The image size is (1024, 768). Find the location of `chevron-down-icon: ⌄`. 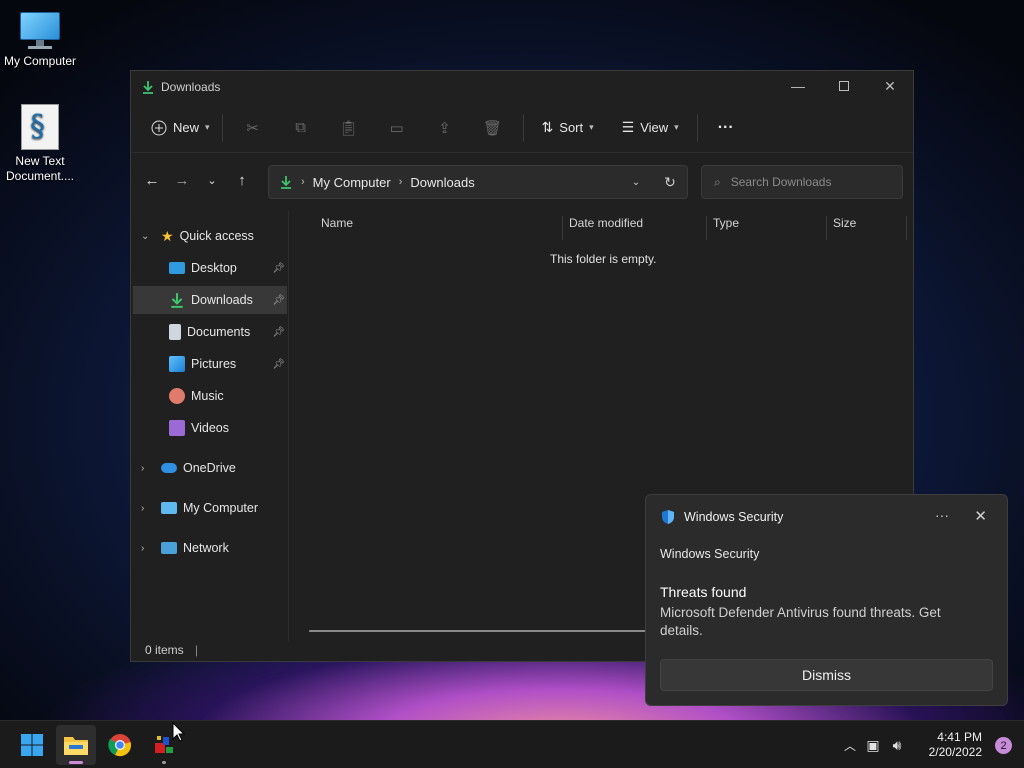

chevron-down-icon: ⌄ is located at coordinates (145, 236).